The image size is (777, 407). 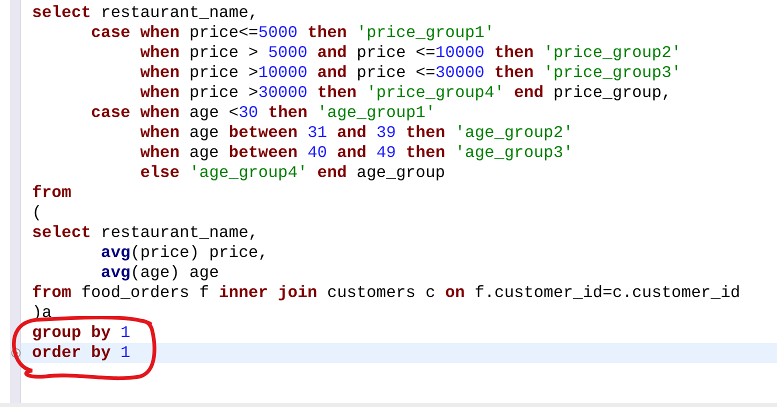 I want to click on code-text: case when price<=5000 then 'price_group1', so click(x=292, y=33).